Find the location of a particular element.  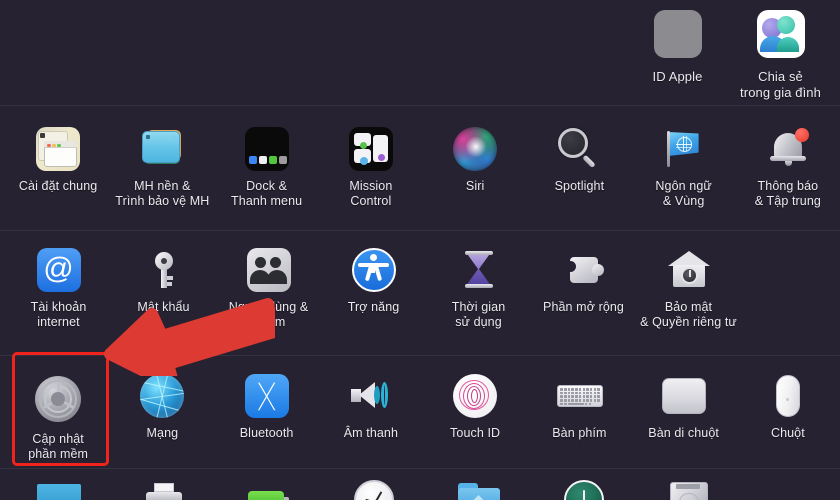

settings-item-battery is located at coordinates (268, 488).